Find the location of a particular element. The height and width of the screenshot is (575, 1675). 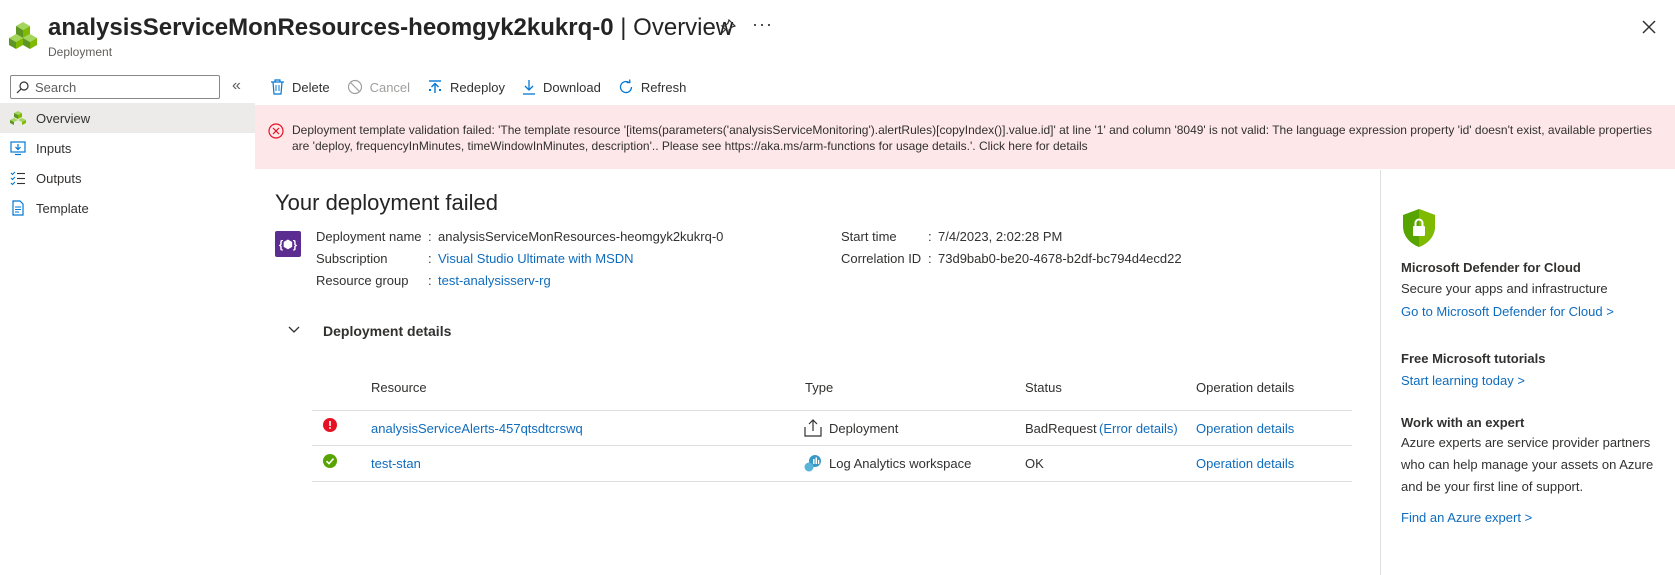

redeploy-icon is located at coordinates (435, 86).